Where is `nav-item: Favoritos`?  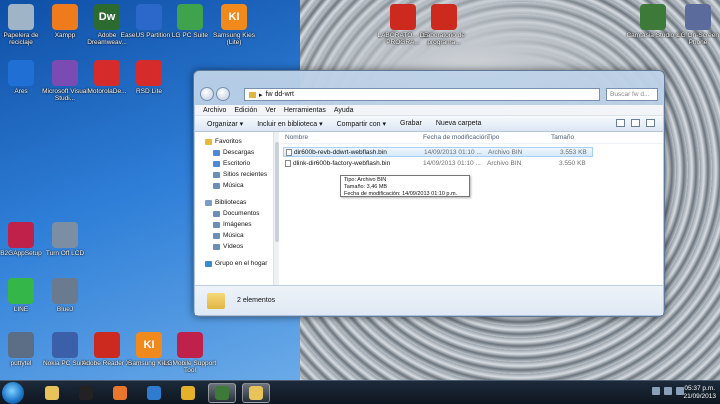
nav-item: Favoritos is located at coordinates (236, 141).